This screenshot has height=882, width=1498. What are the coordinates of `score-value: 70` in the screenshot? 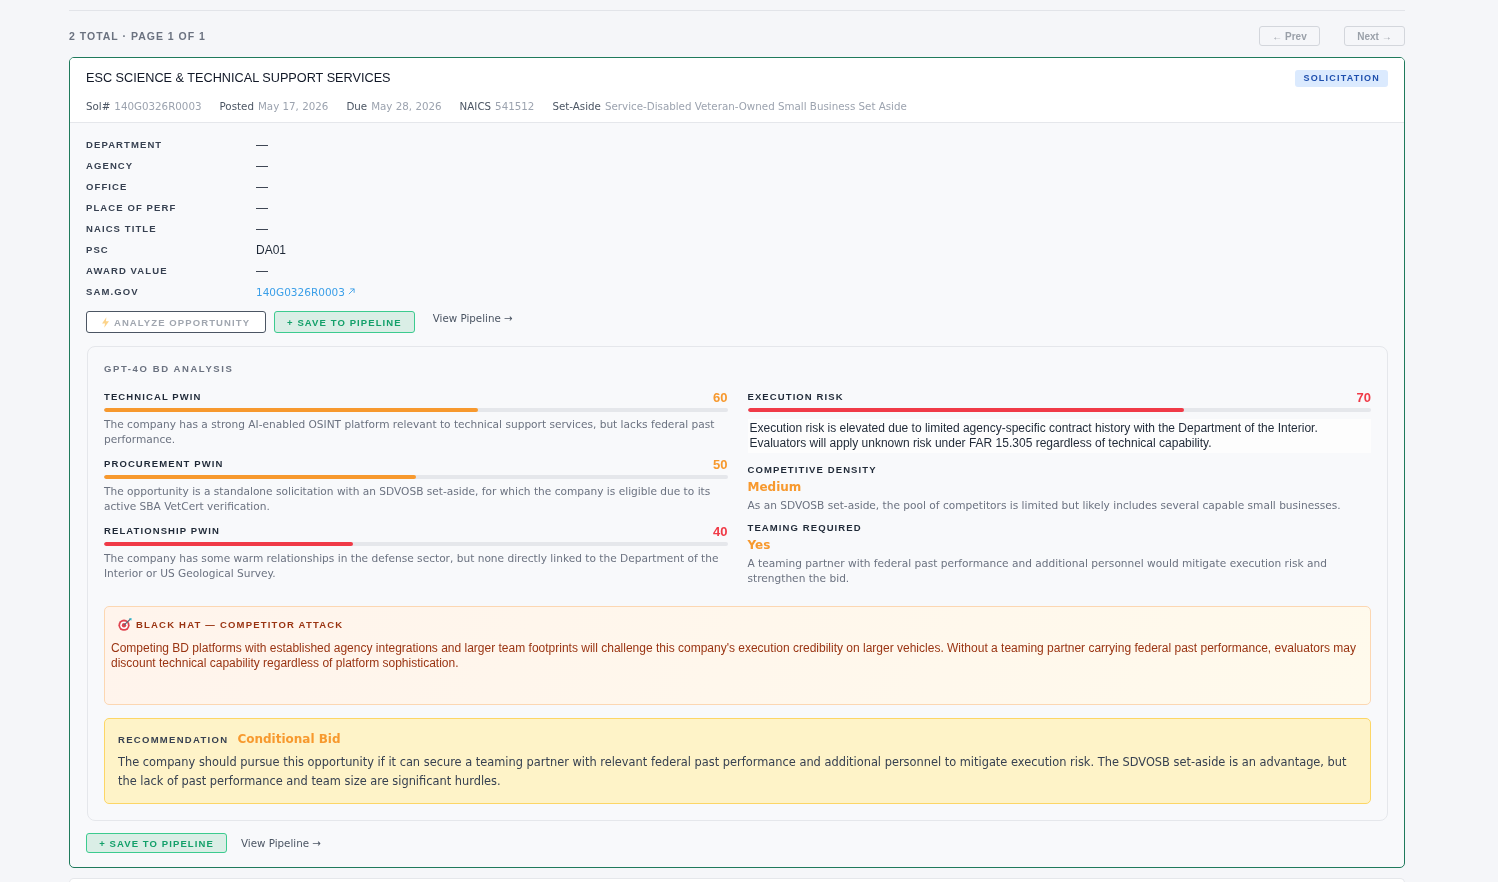 It's located at (1363, 397).